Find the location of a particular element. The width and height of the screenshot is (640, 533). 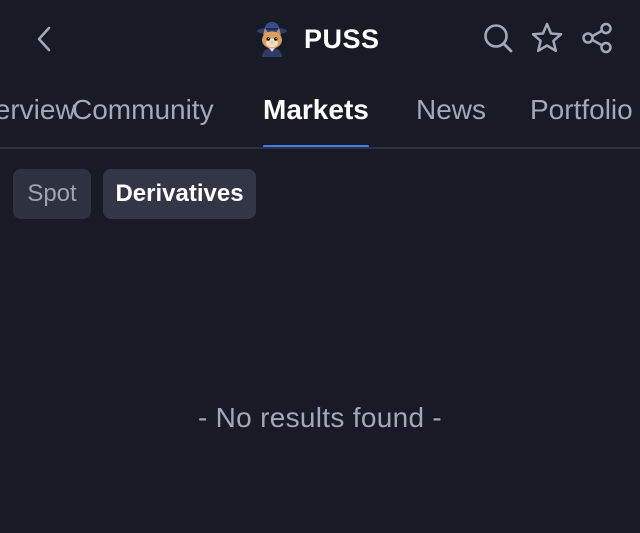

search-button is located at coordinates (498, 38).